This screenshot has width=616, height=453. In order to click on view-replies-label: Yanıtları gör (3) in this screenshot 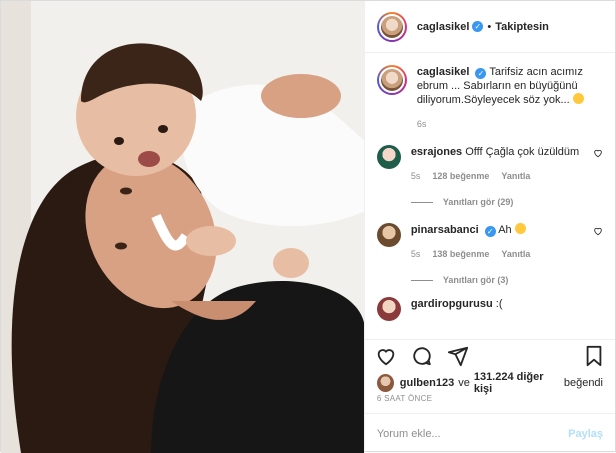, I will do `click(475, 280)`.